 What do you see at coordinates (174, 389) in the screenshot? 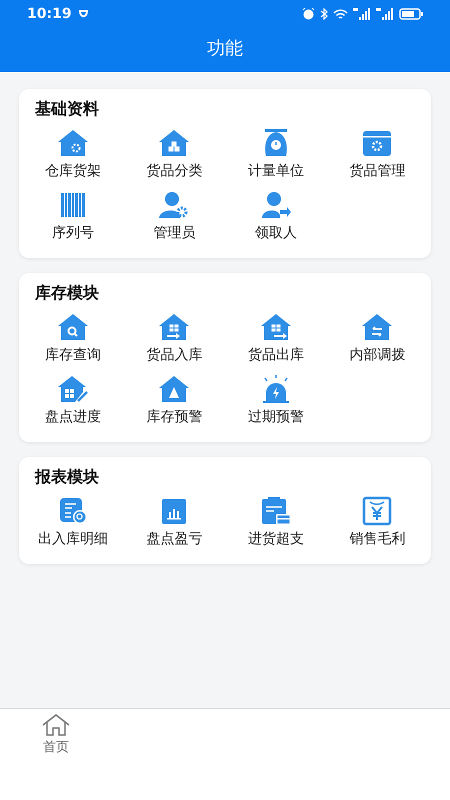
I see `house-warning-icon` at bounding box center [174, 389].